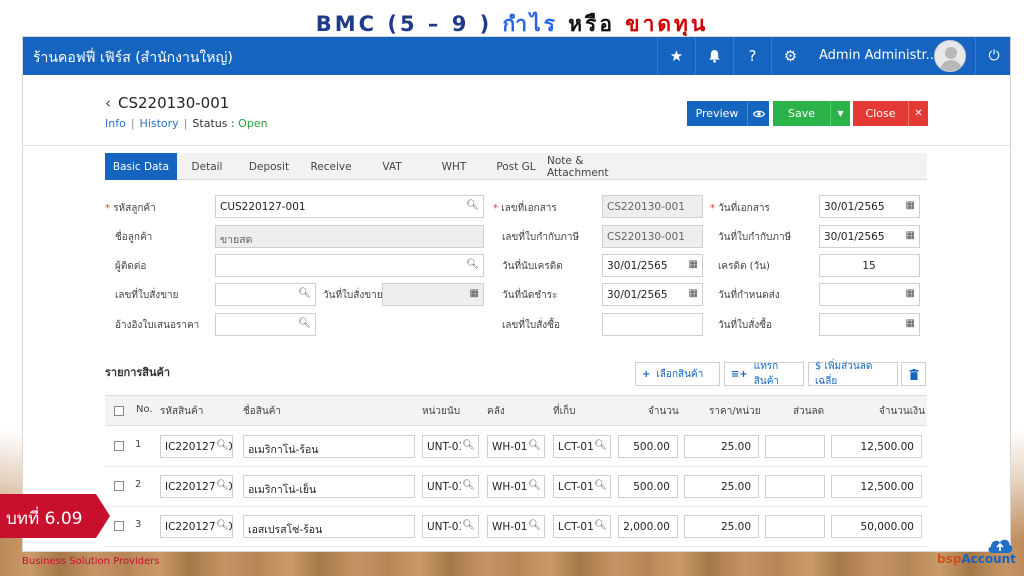 The image size is (1024, 576). I want to click on save-button: Save ▼, so click(811, 113).